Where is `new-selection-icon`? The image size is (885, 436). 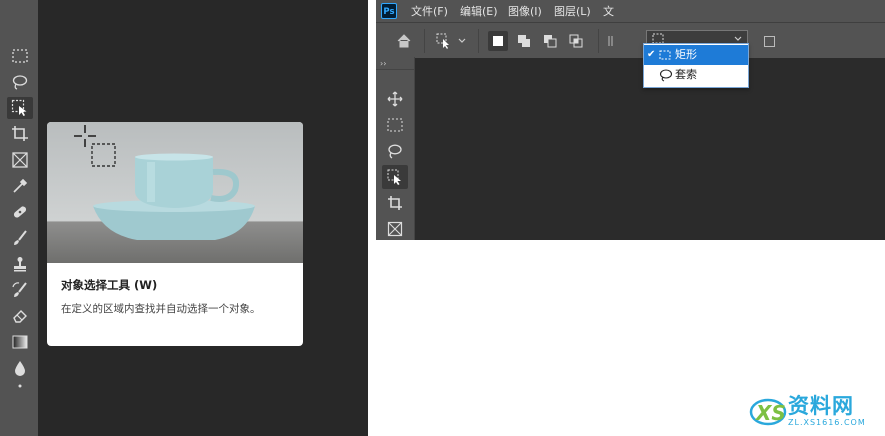
new-selection-icon is located at coordinates (498, 41).